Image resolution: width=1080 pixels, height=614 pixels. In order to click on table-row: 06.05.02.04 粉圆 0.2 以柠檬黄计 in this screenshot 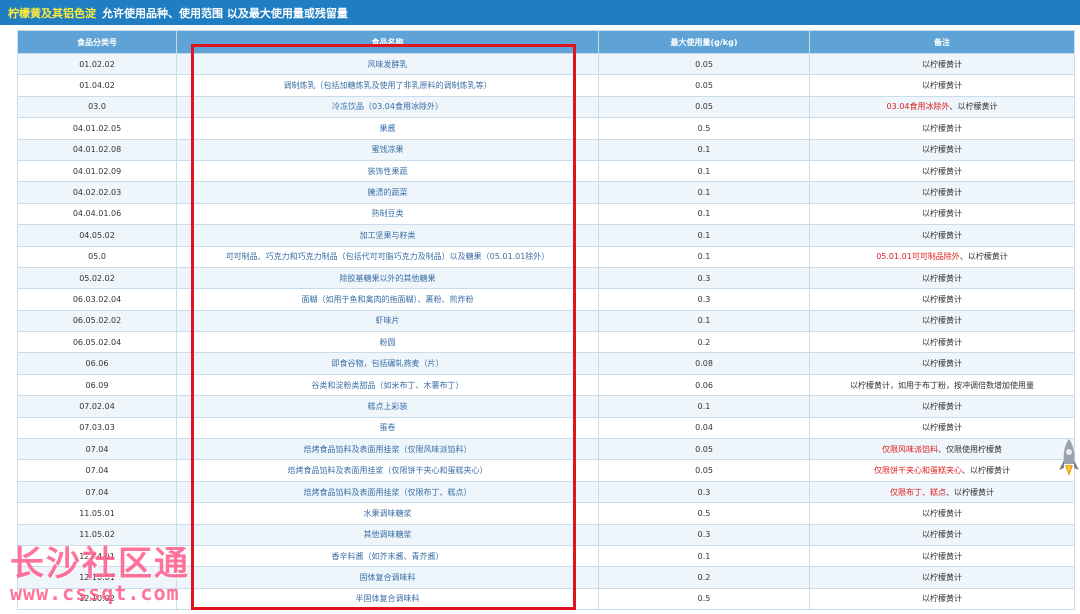, I will do `click(546, 342)`.